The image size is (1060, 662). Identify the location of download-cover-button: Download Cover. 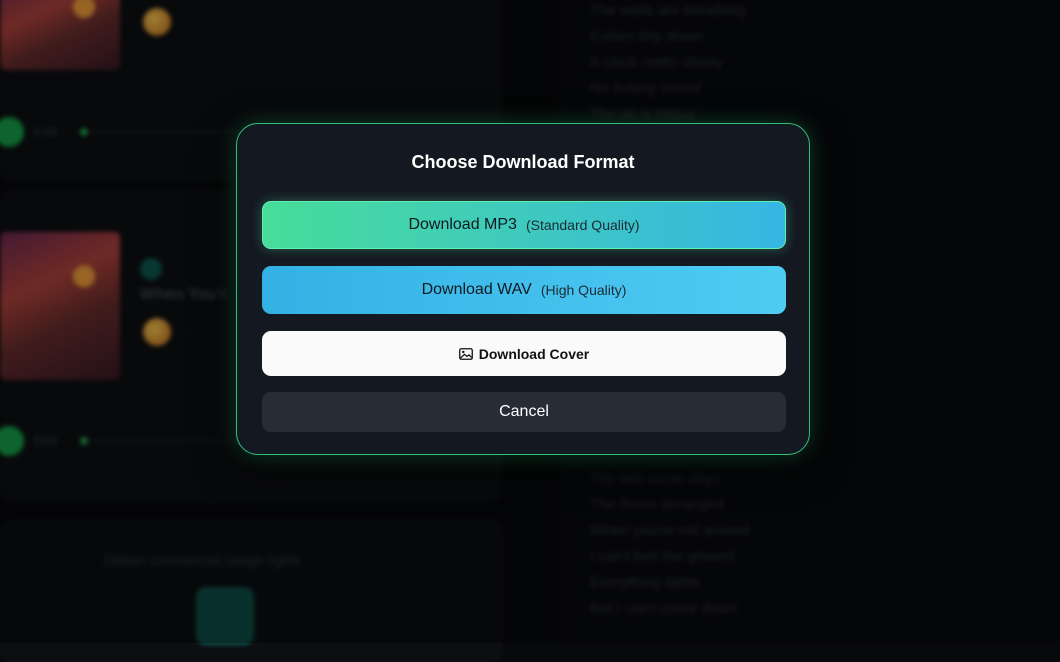
(524, 353).